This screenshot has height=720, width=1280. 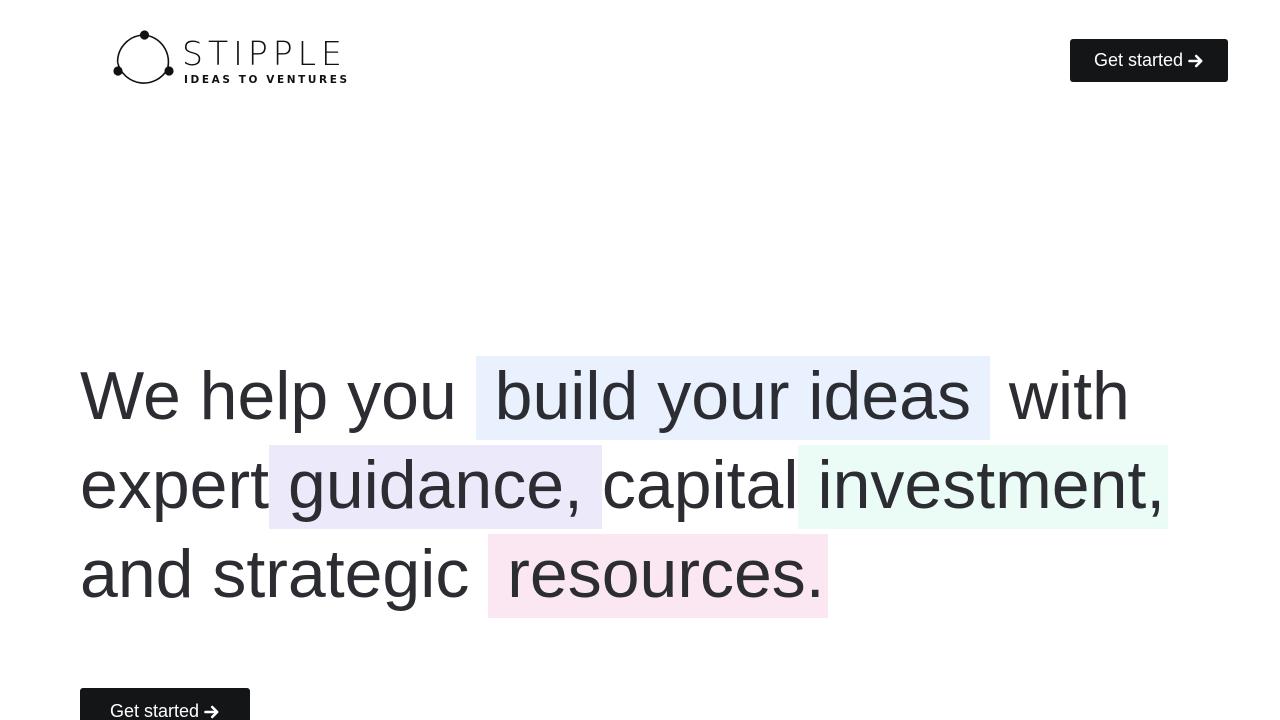 What do you see at coordinates (1138, 60) in the screenshot?
I see `header-get-started-label: Get started` at bounding box center [1138, 60].